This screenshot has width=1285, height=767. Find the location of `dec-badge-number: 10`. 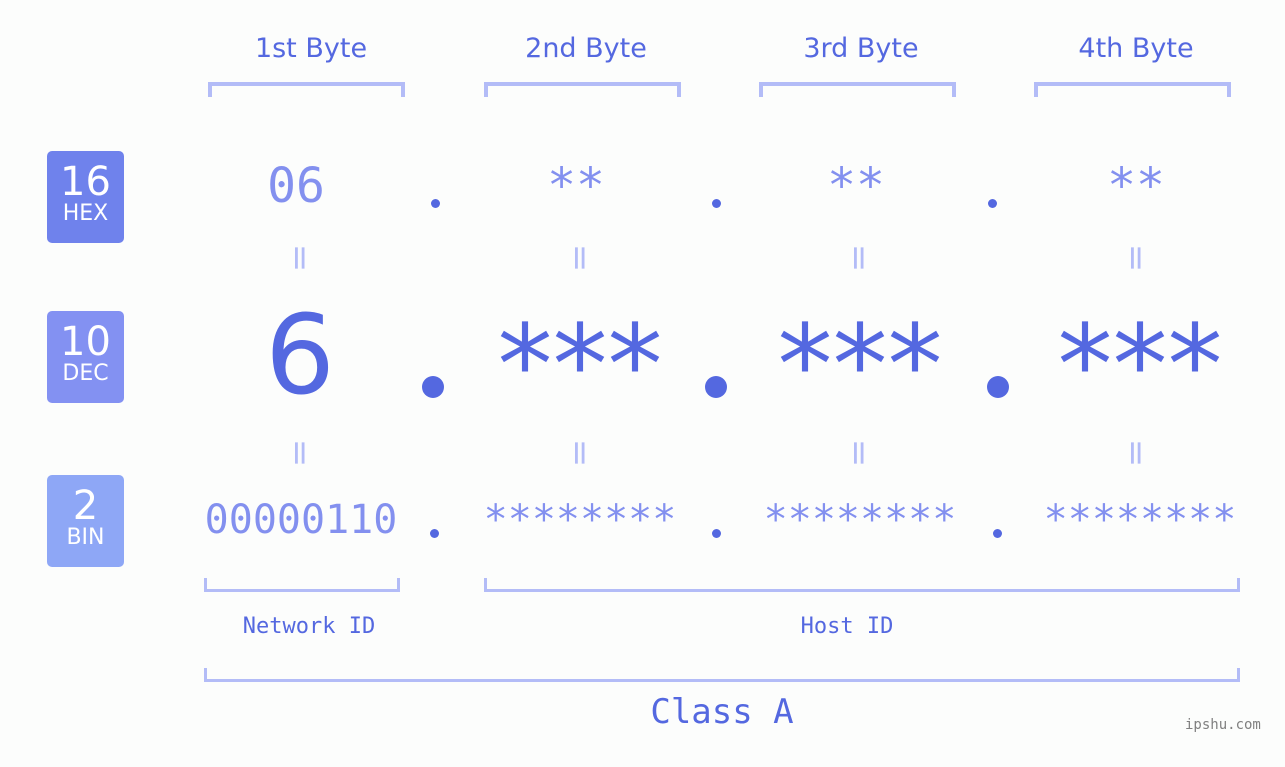

dec-badge-number: 10 is located at coordinates (85, 342).